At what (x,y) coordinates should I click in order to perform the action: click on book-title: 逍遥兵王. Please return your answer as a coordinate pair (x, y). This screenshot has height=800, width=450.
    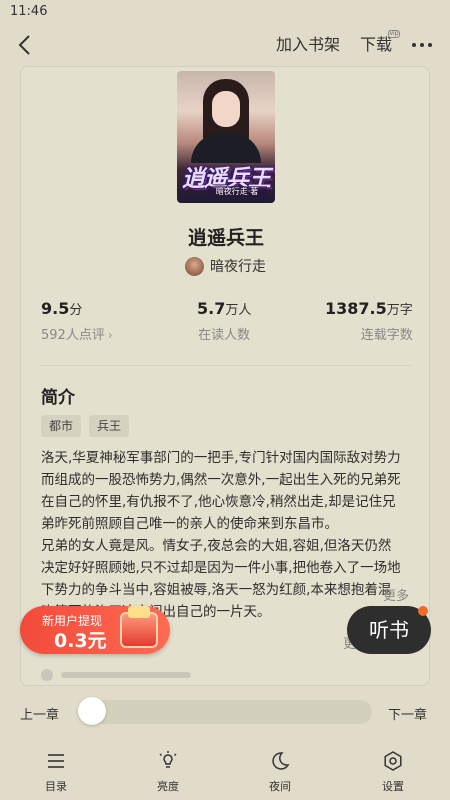
    Looking at the image, I should click on (225, 238).